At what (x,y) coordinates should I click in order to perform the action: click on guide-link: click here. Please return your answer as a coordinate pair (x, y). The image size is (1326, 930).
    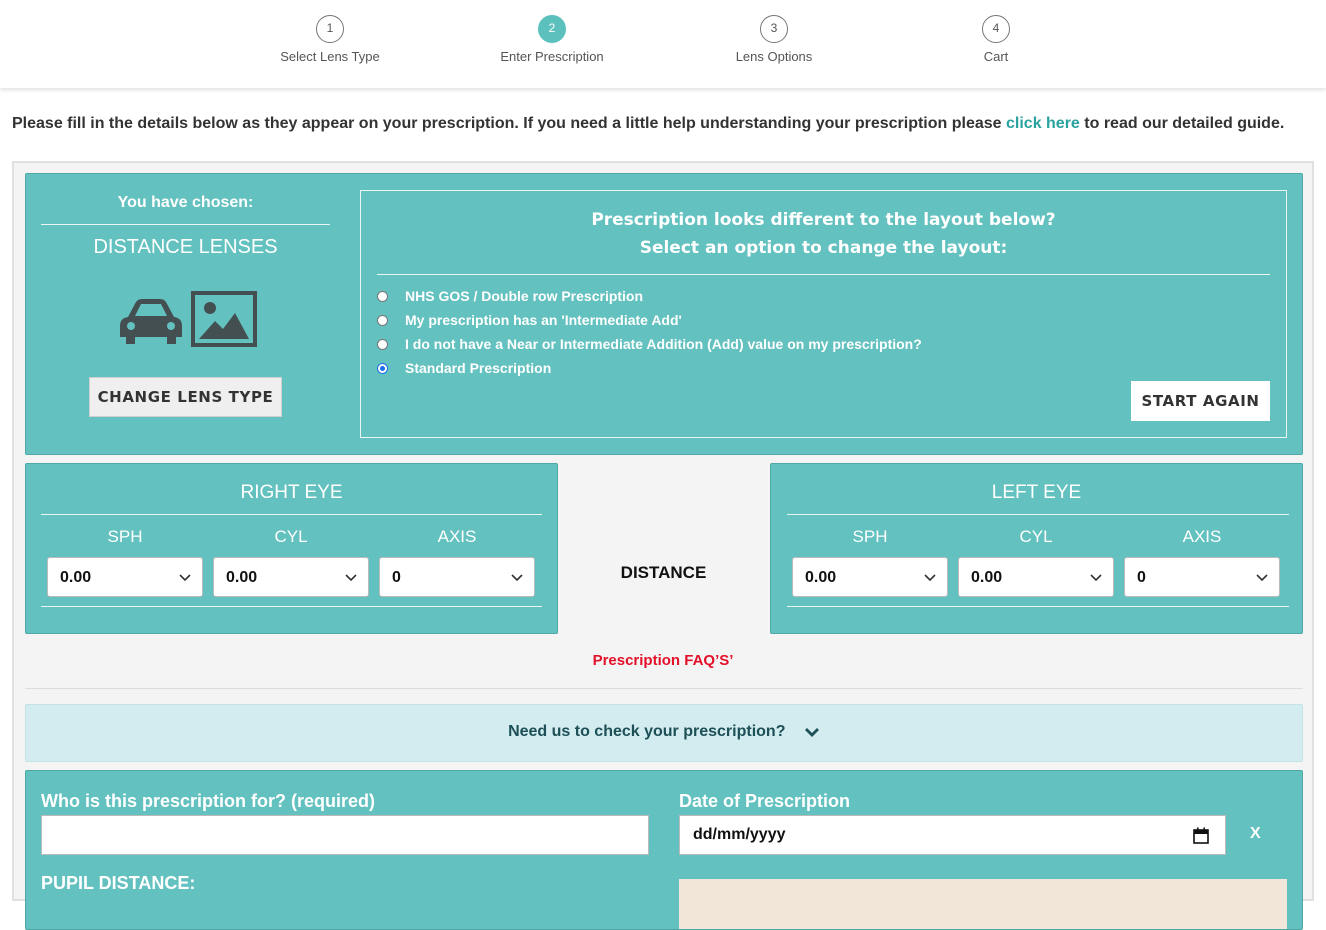
    Looking at the image, I should click on (1043, 123).